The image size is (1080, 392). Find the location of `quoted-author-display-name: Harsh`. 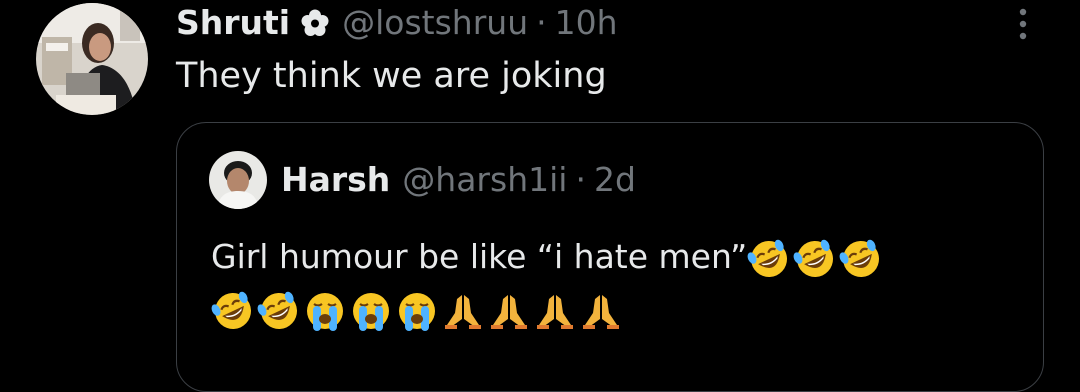

quoted-author-display-name: Harsh is located at coordinates (336, 179).